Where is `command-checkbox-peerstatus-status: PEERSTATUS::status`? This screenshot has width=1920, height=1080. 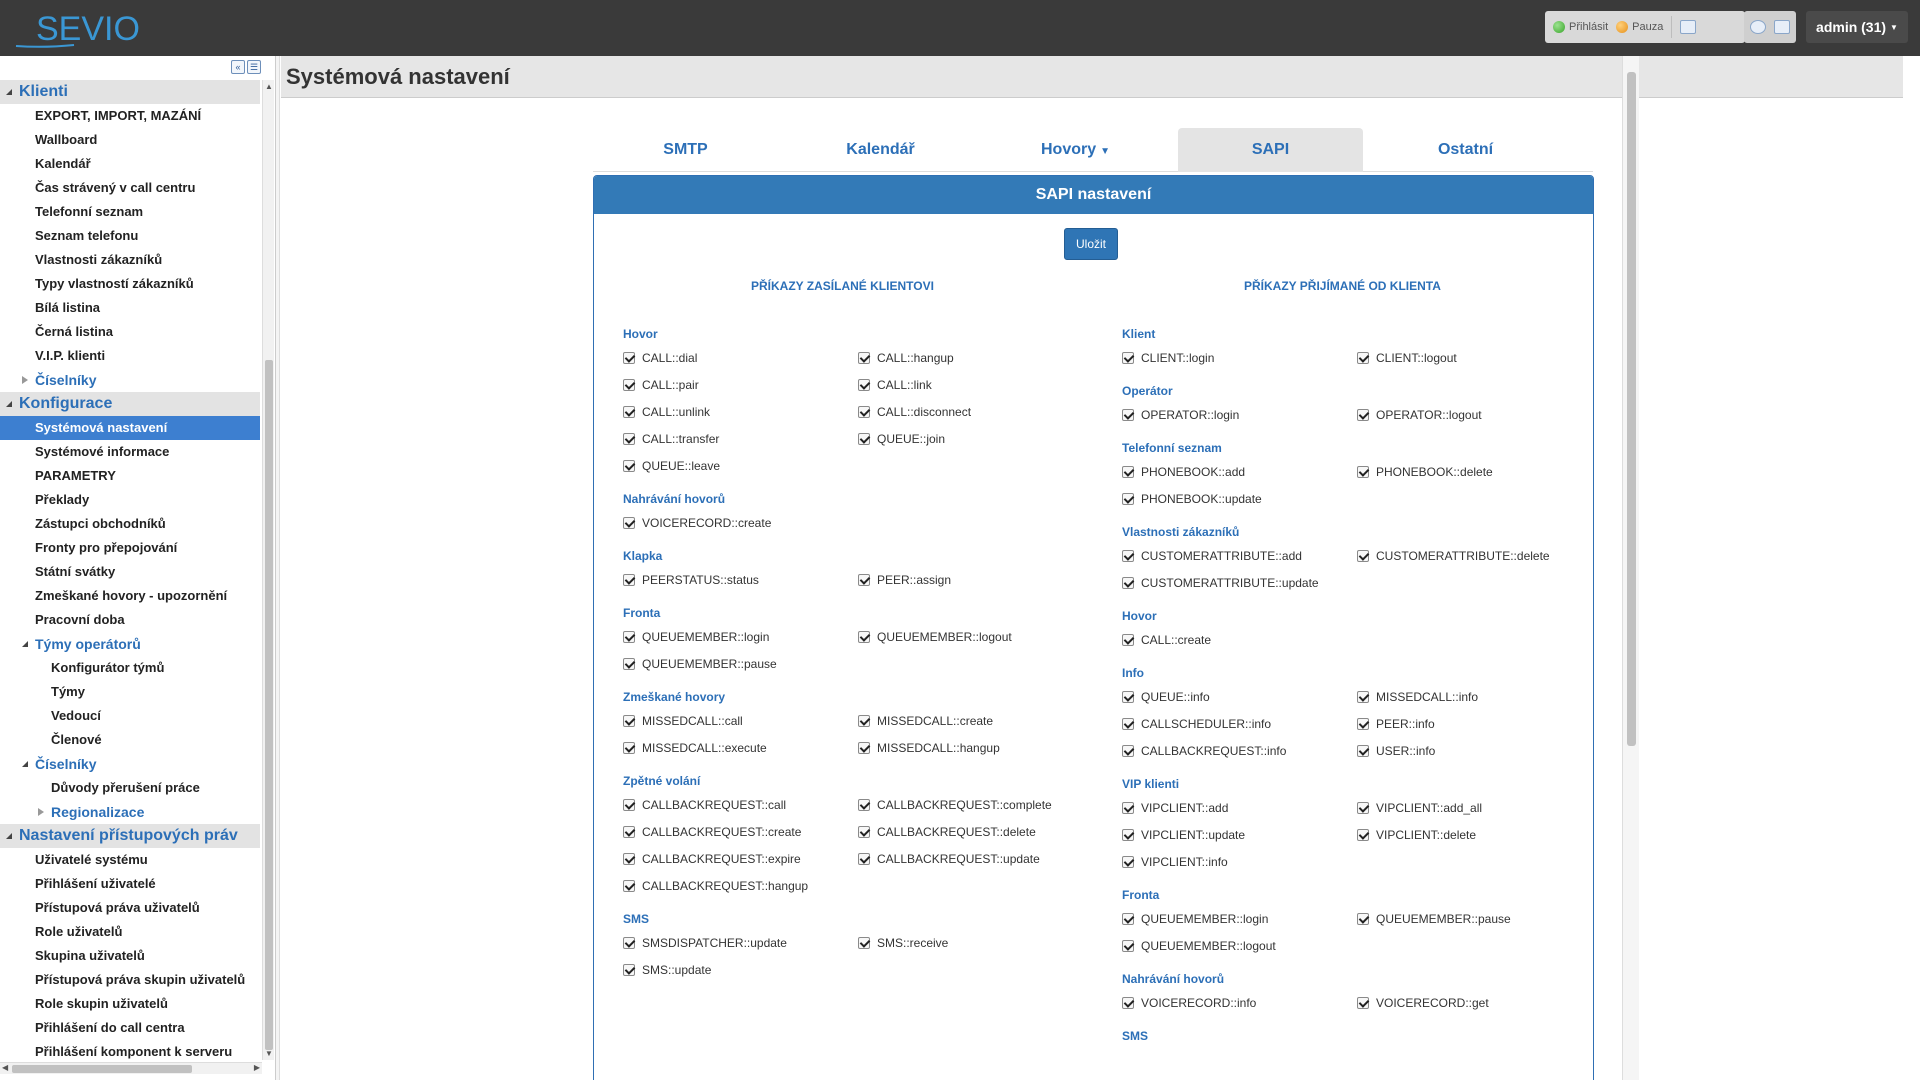
command-checkbox-peerstatus-status: PEERSTATUS::status is located at coordinates (740, 579).